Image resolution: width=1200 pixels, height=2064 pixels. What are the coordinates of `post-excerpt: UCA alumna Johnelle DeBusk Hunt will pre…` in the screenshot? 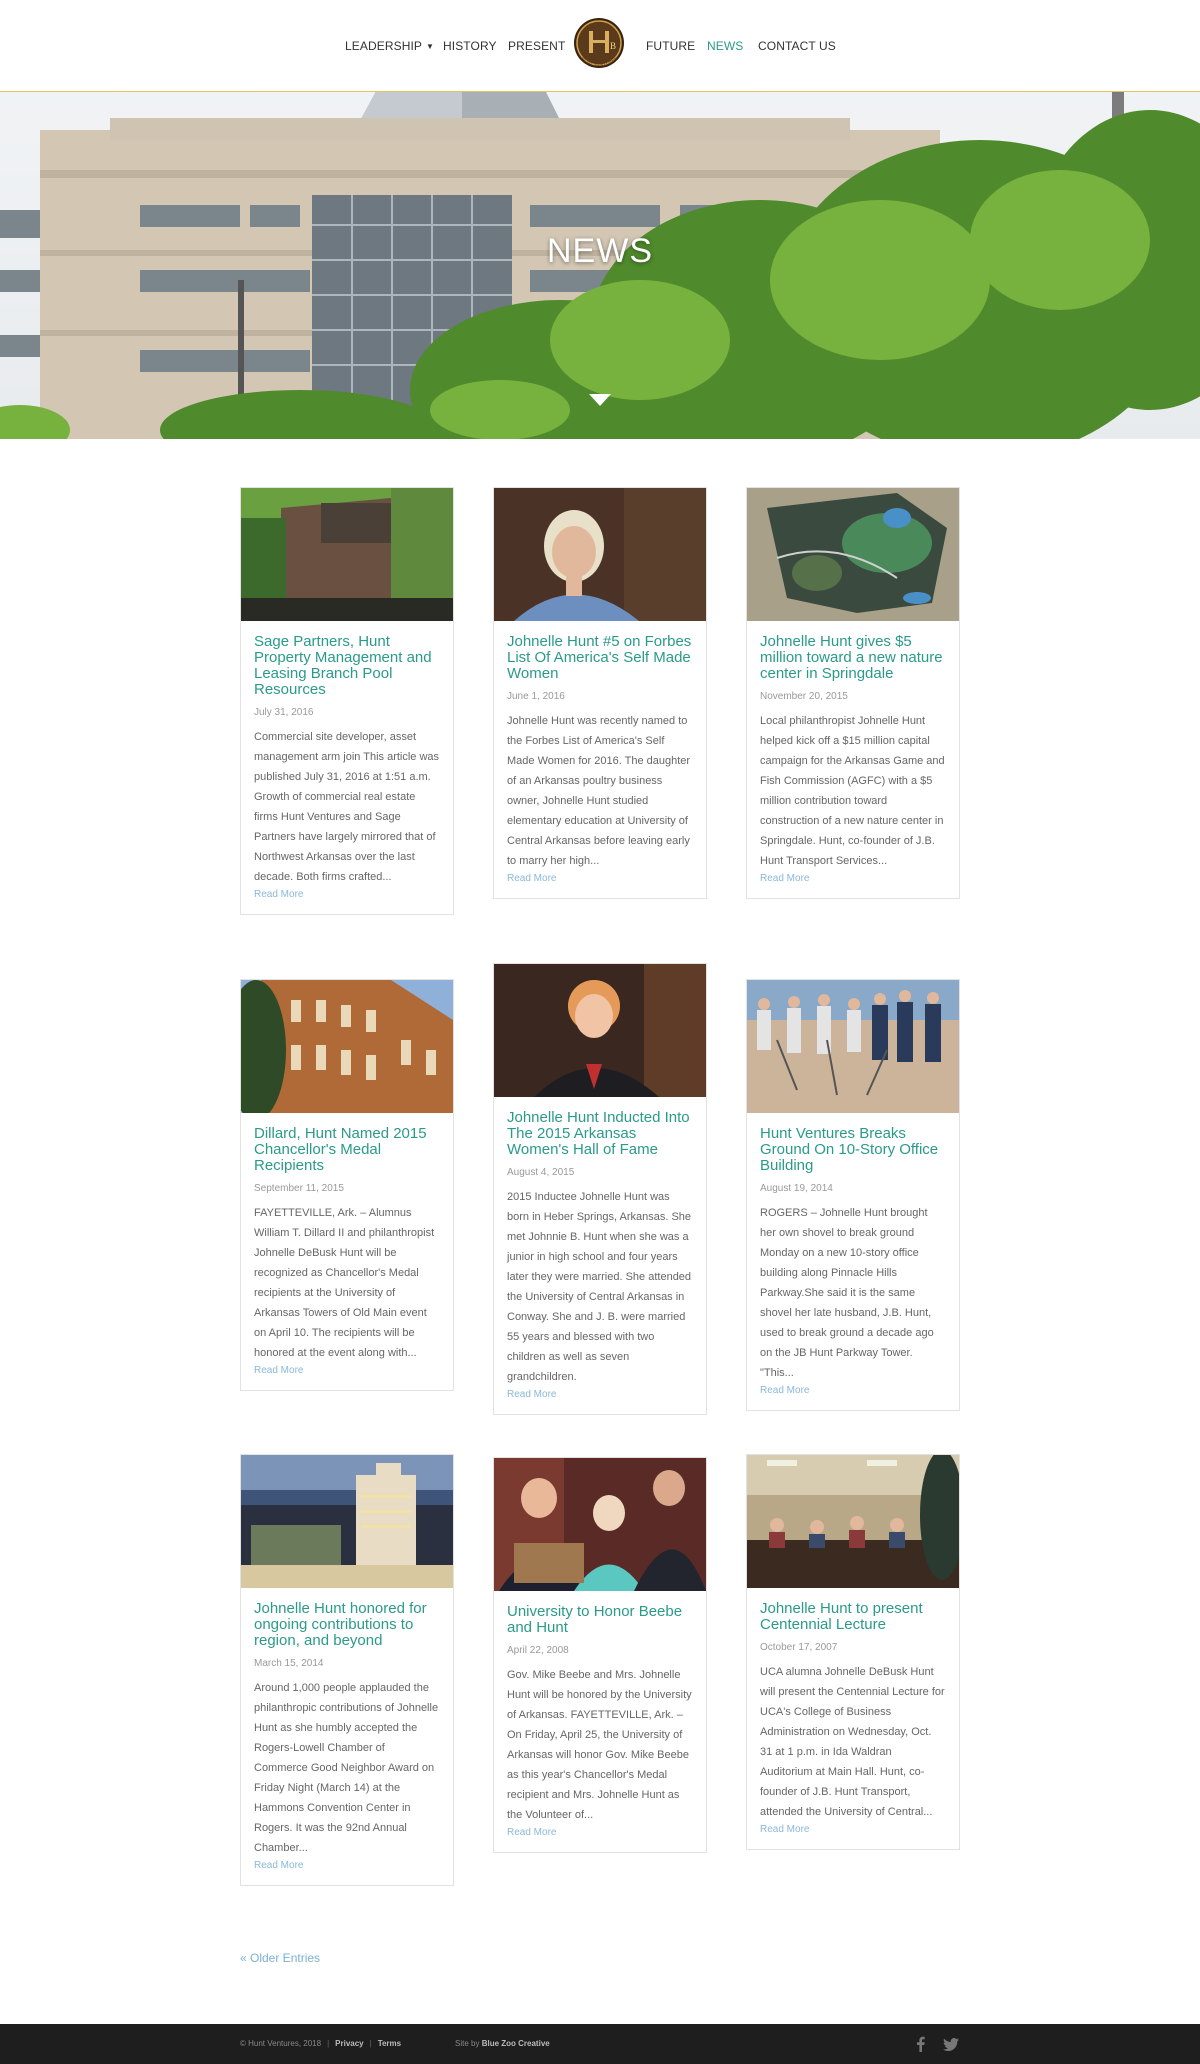 It's located at (852, 1742).